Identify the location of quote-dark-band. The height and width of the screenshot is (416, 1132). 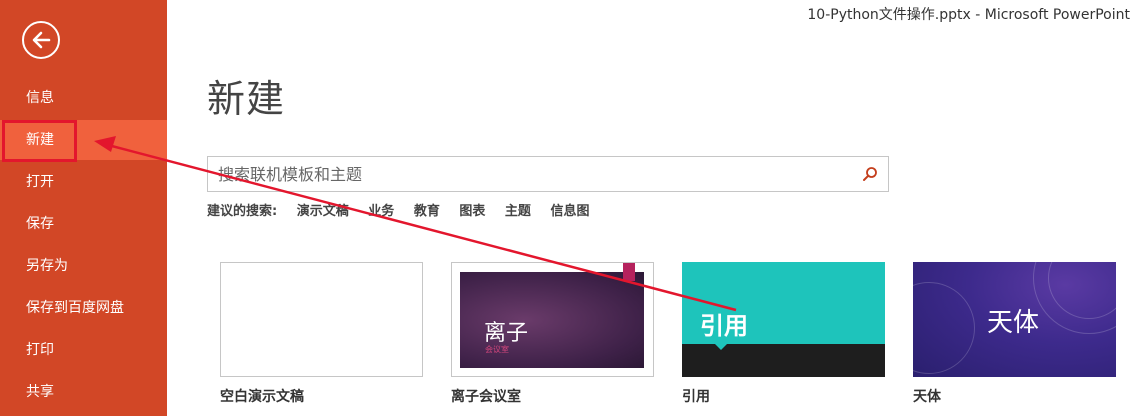
(783, 360).